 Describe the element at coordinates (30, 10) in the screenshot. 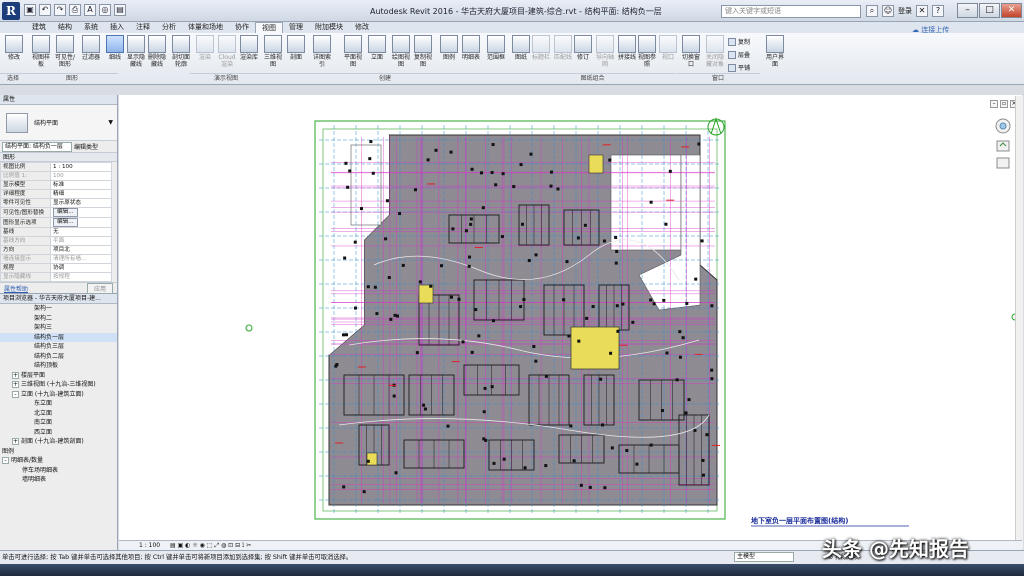

I see `open-icon: ▣` at that location.